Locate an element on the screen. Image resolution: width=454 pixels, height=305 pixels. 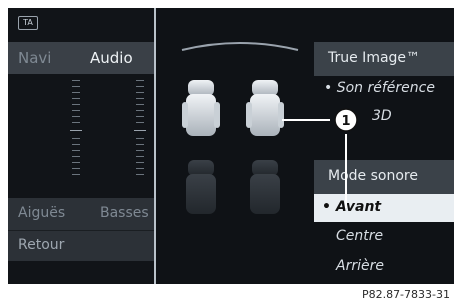
treble-scale is located at coordinates (78, 130).